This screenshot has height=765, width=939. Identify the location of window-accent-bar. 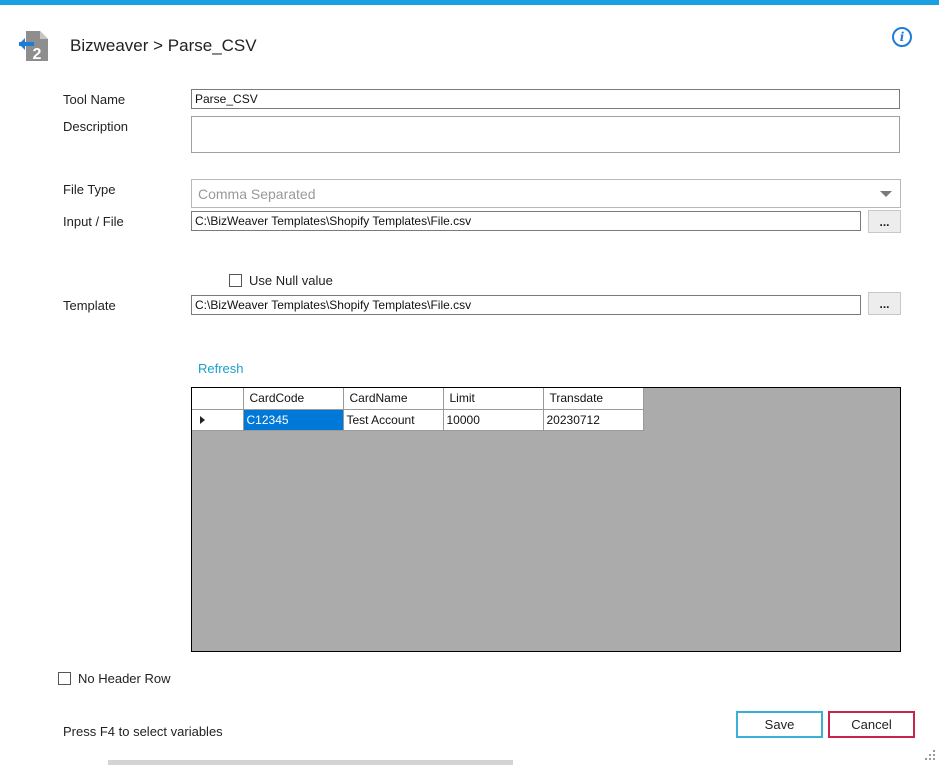
(469, 2).